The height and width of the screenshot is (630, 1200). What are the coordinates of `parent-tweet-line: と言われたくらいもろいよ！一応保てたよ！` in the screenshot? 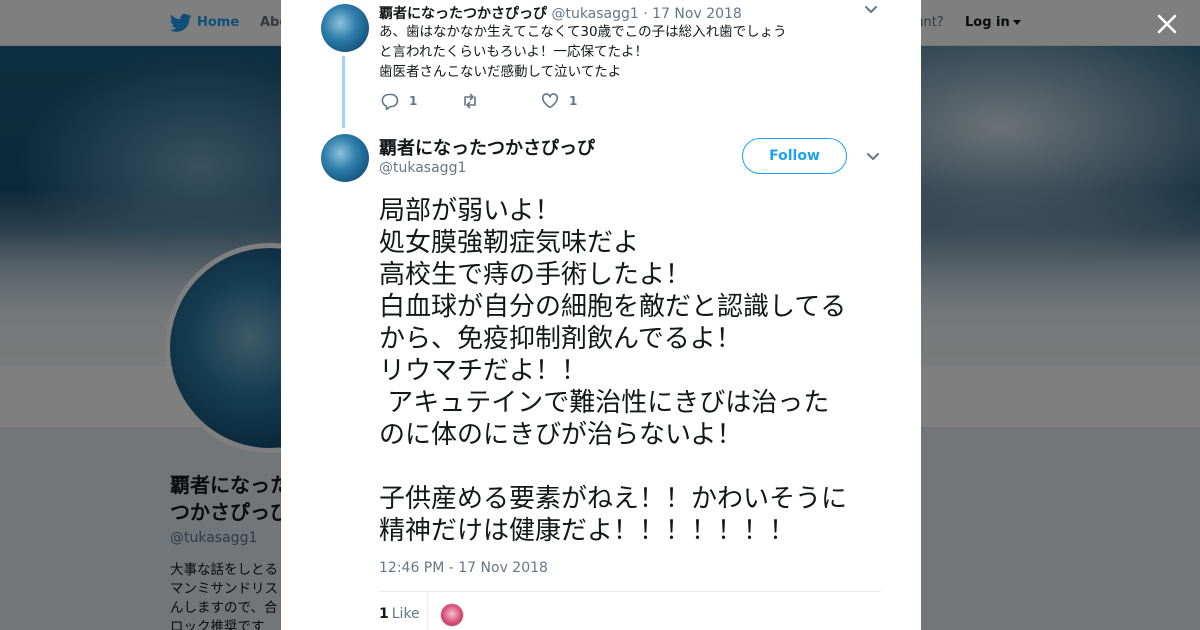 It's located at (514, 52).